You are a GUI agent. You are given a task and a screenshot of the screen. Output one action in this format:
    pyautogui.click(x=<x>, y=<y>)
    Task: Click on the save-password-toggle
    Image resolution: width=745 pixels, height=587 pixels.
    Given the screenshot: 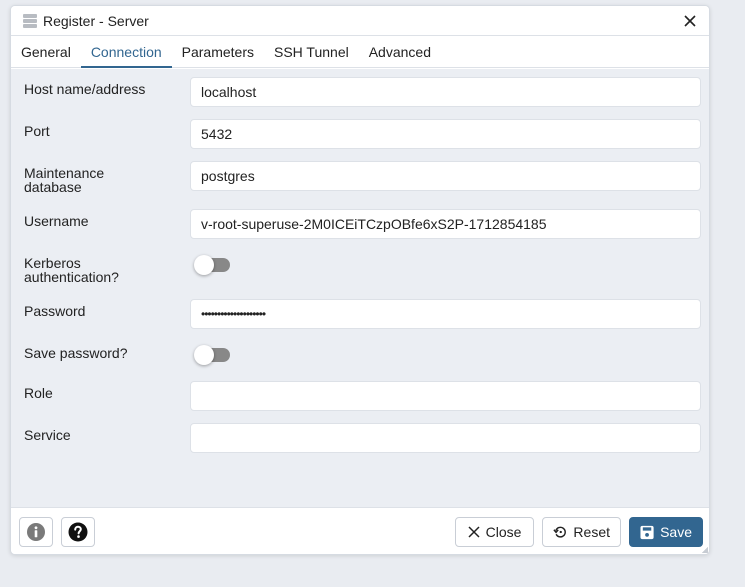 What is the action you would take?
    pyautogui.click(x=213, y=355)
    